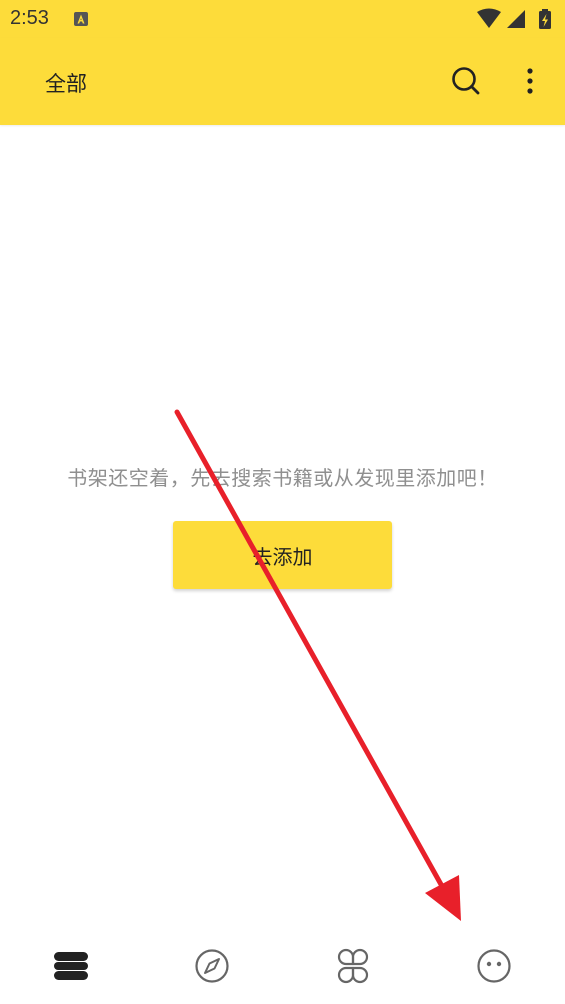 Image resolution: width=565 pixels, height=1004 pixels. Describe the element at coordinates (489, 18) in the screenshot. I see `wifi-icon` at that location.